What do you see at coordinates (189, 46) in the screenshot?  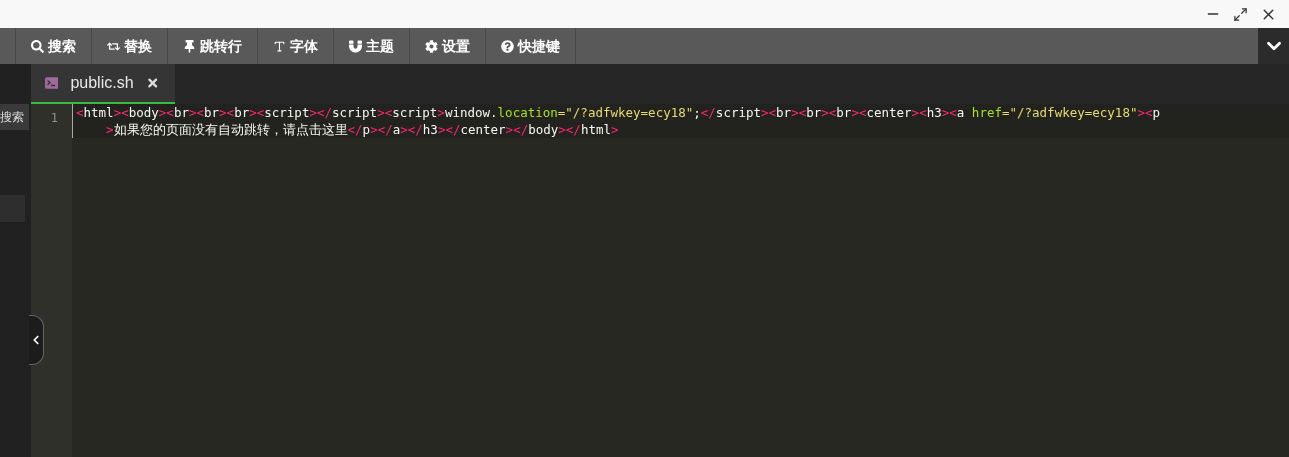 I see `pin-icon` at bounding box center [189, 46].